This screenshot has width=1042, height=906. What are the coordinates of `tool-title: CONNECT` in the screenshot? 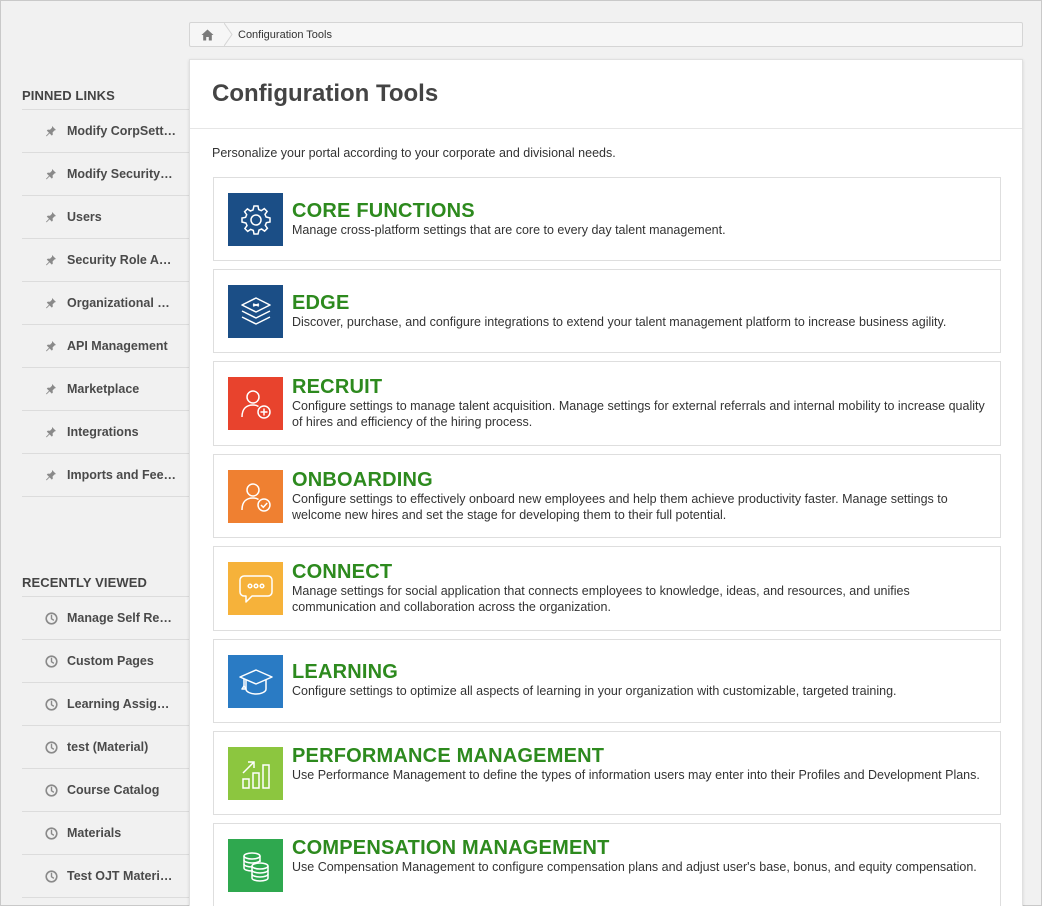 It's located at (640, 572).